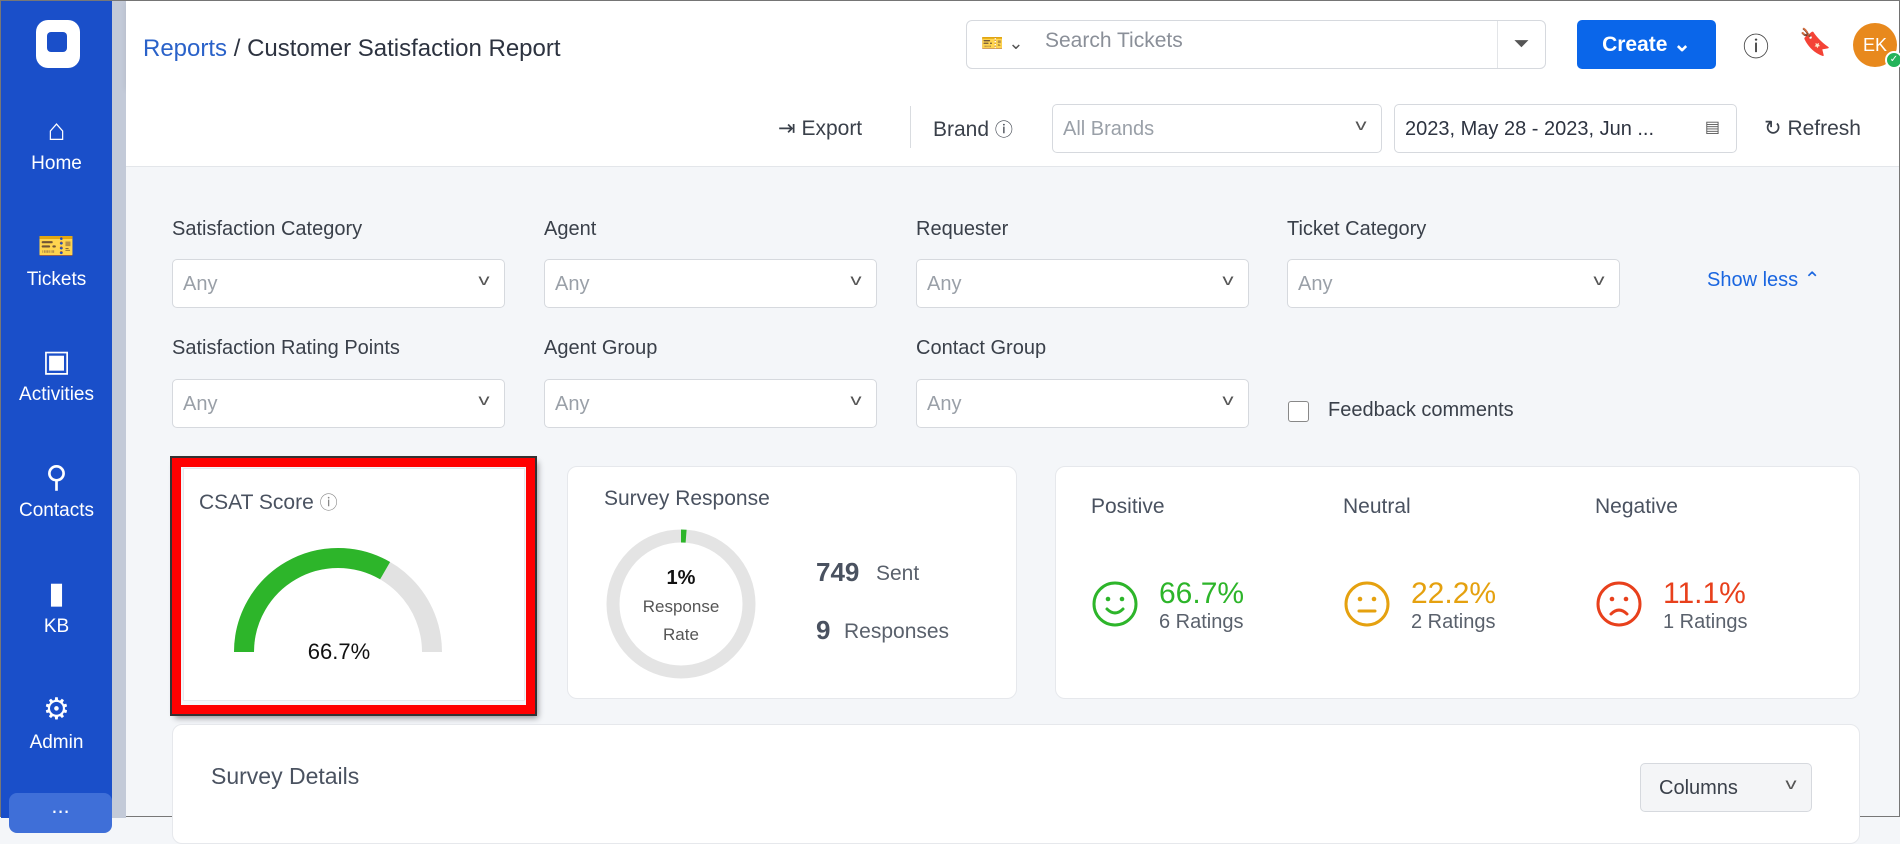 This screenshot has height=844, width=1900. I want to click on sidebar-item-tickets: 🎫 Tickets, so click(56, 258).